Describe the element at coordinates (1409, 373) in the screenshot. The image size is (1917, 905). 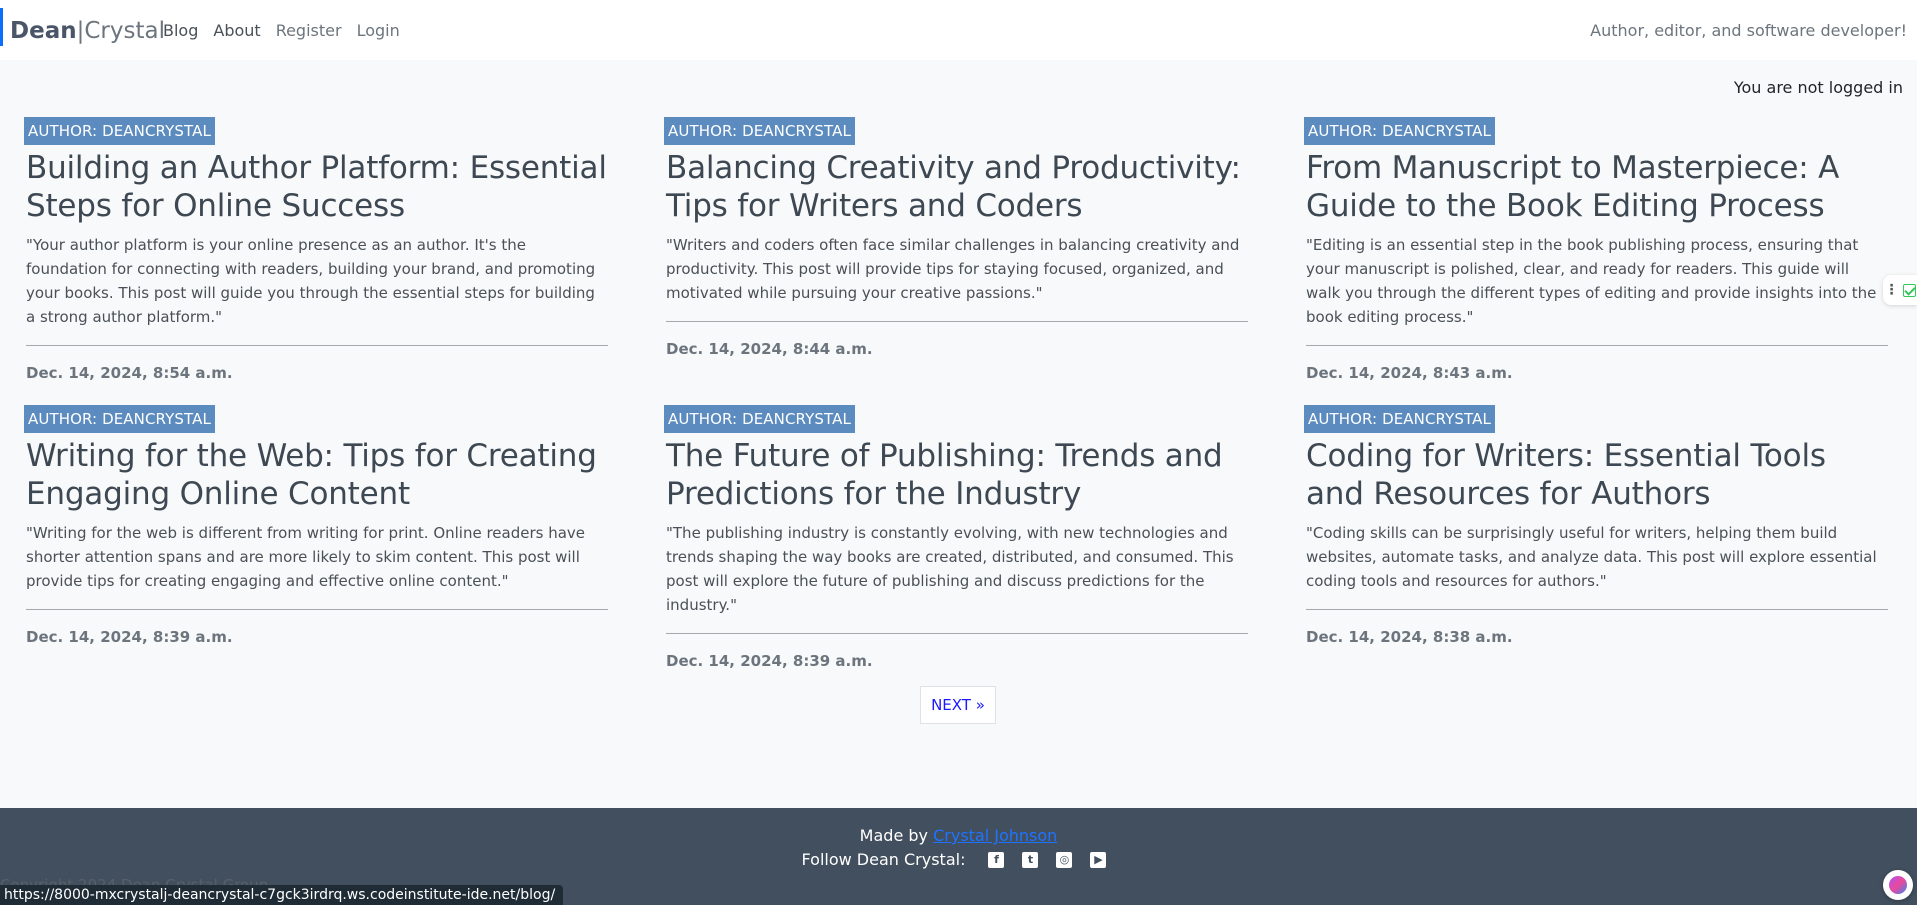
I see `post-date: Dec. 14, 2024, 8:43 a.m.` at that location.